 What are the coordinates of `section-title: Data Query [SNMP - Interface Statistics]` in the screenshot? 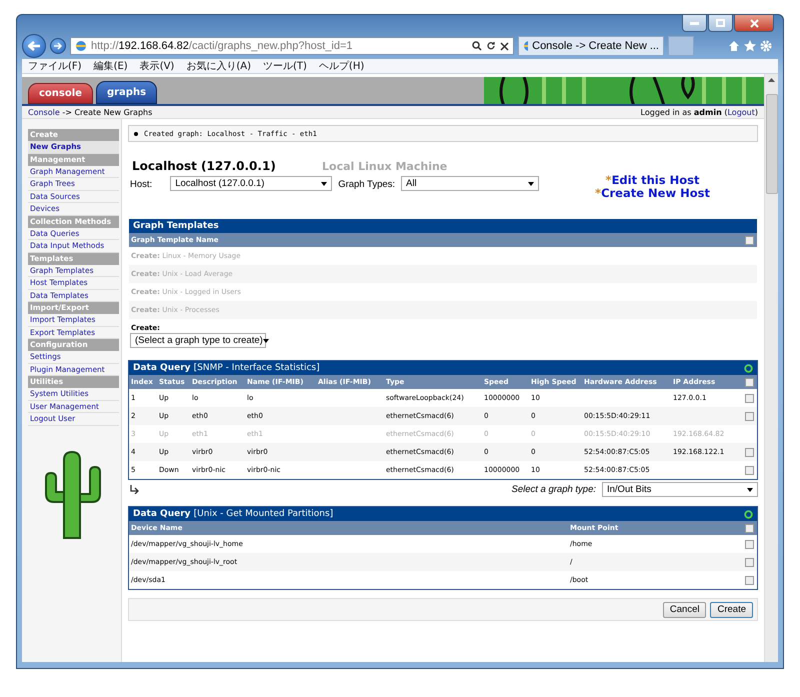 It's located at (226, 368).